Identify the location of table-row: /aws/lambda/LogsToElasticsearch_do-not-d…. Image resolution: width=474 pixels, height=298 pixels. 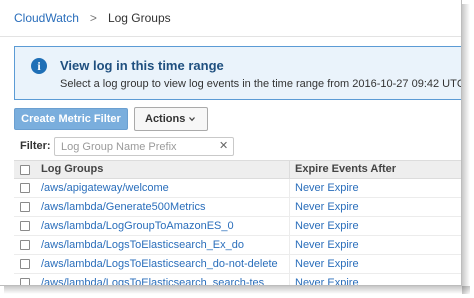
(237, 264).